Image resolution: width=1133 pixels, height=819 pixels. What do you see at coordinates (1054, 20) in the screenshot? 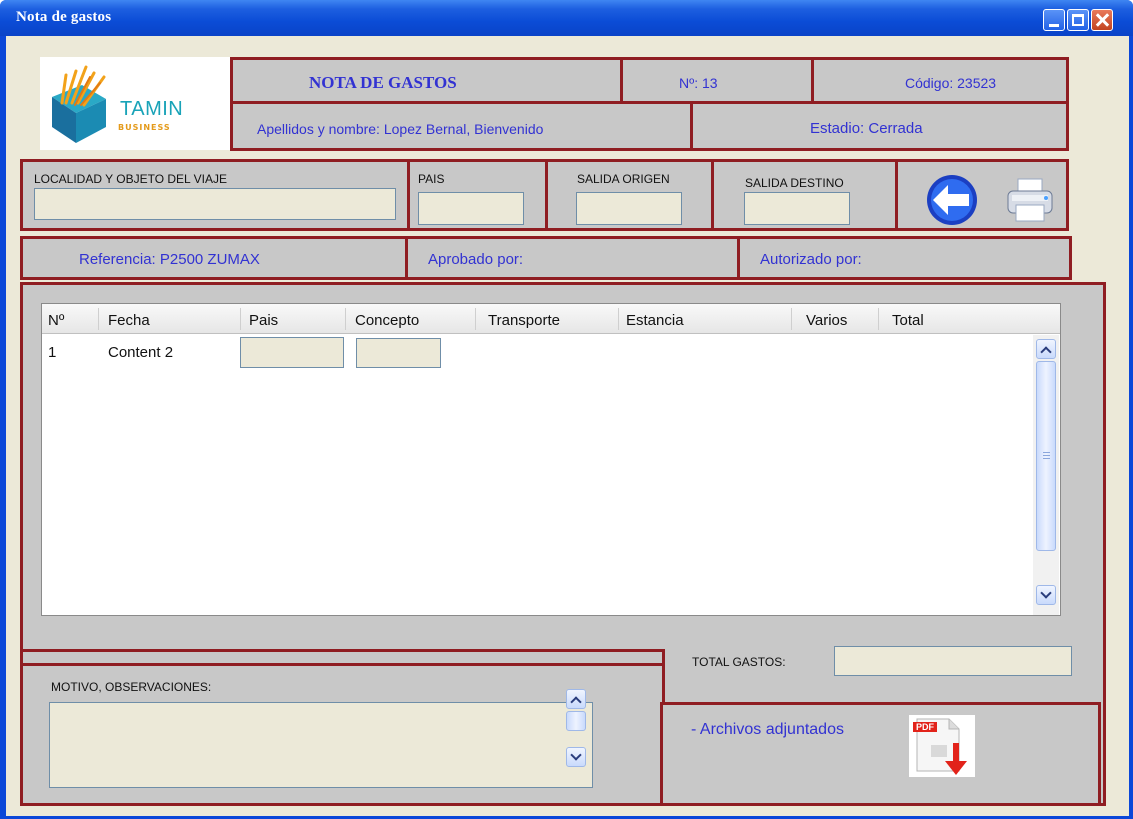
I see `minimize-button` at bounding box center [1054, 20].